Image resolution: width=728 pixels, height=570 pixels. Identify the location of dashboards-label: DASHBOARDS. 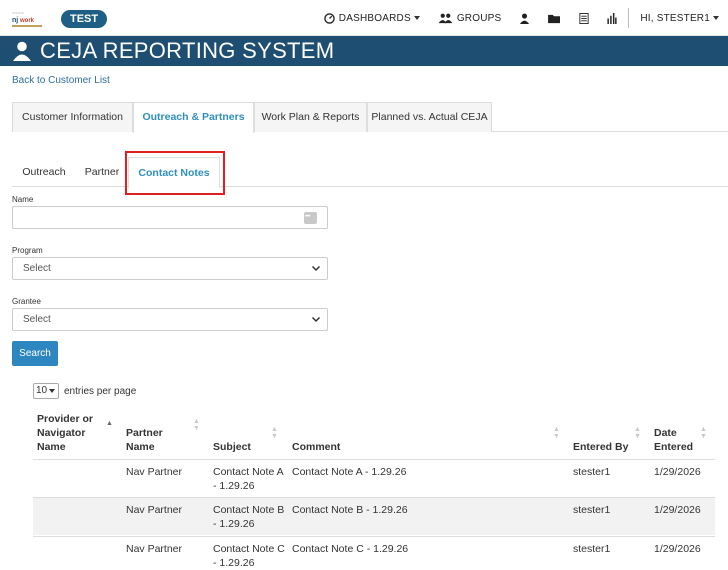
(374, 18).